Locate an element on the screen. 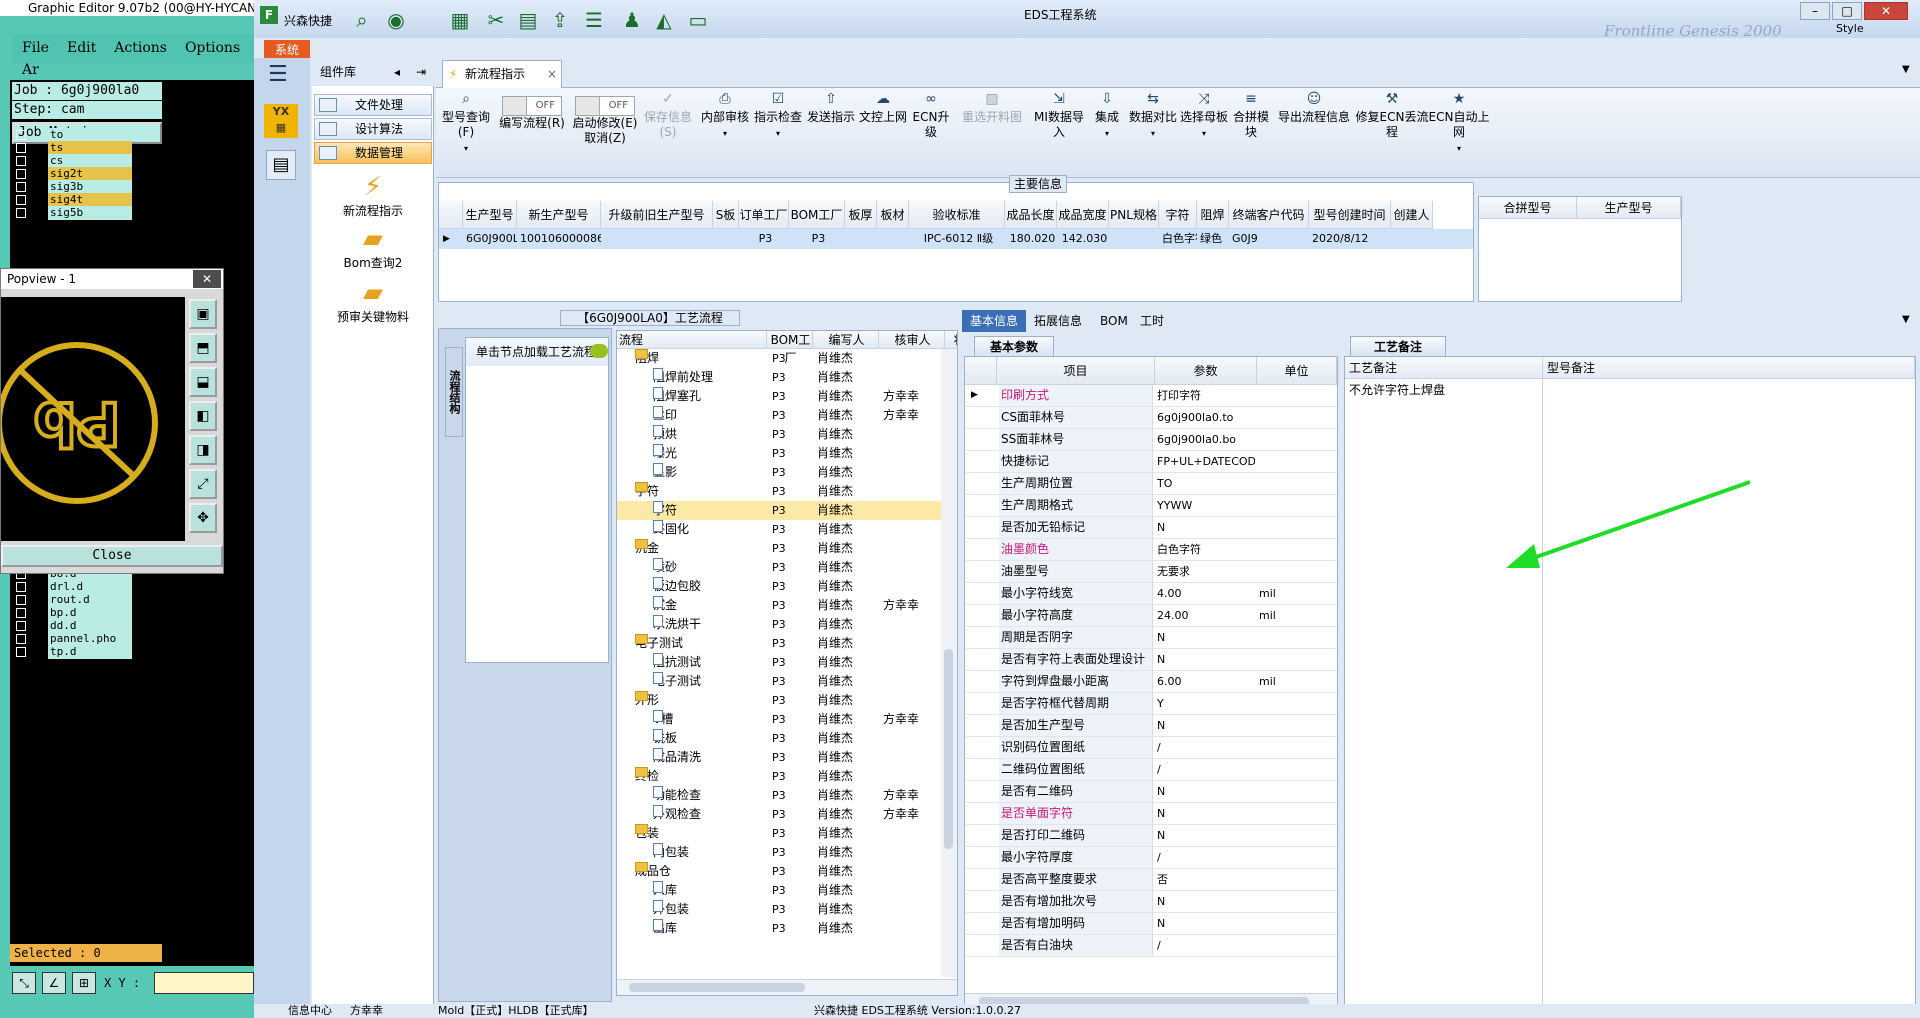  nav-item-data-management: 数据管理 is located at coordinates (373, 153).